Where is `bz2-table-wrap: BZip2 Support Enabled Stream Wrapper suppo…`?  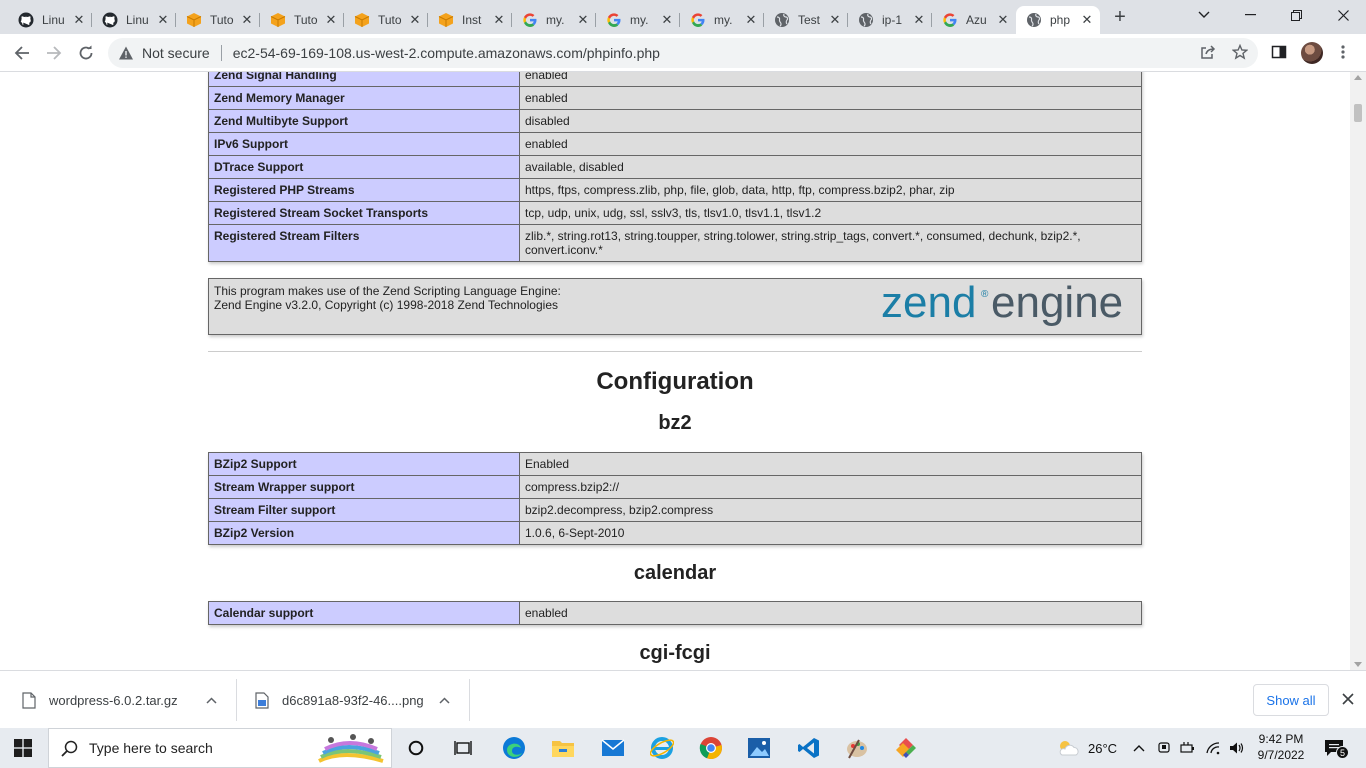
bz2-table-wrap: BZip2 Support Enabled Stream Wrapper suppo… is located at coordinates (675, 498).